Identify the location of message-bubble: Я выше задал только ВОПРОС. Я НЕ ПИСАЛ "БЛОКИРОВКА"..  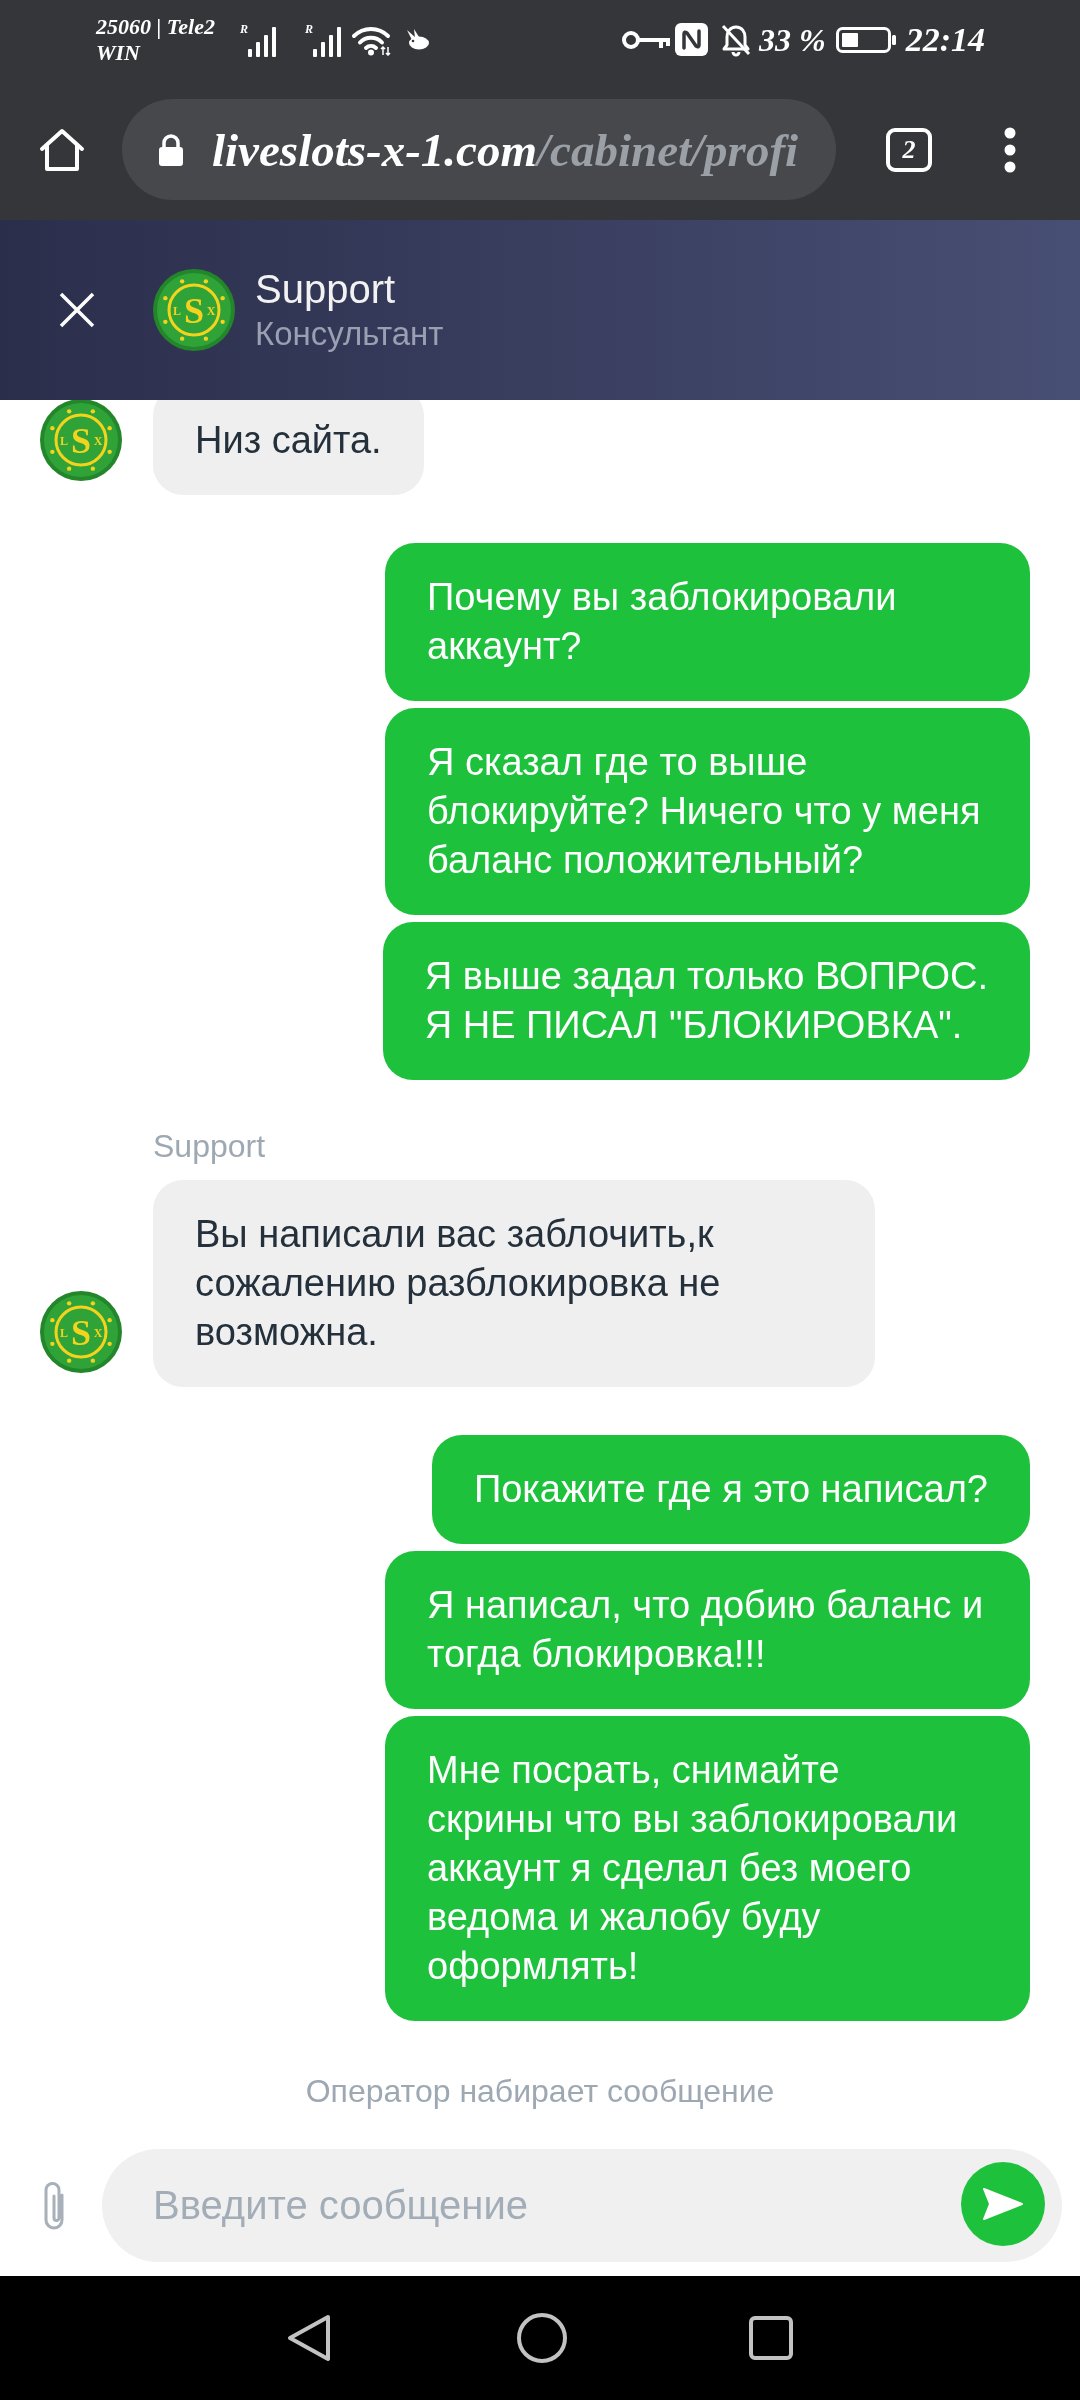
(706, 1001).